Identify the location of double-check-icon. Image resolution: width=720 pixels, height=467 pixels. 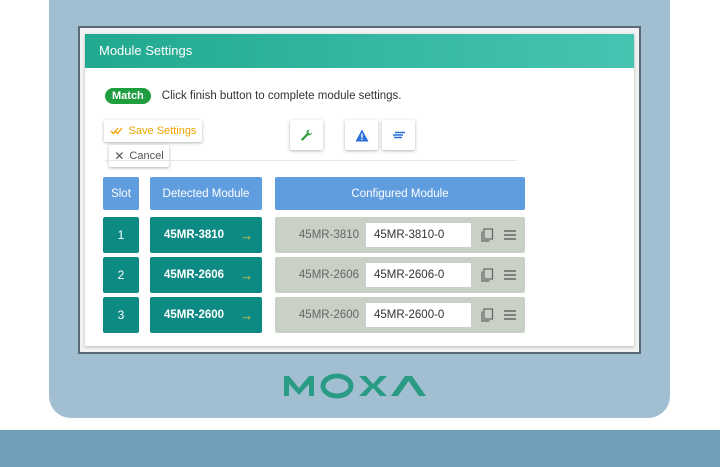
(116, 131).